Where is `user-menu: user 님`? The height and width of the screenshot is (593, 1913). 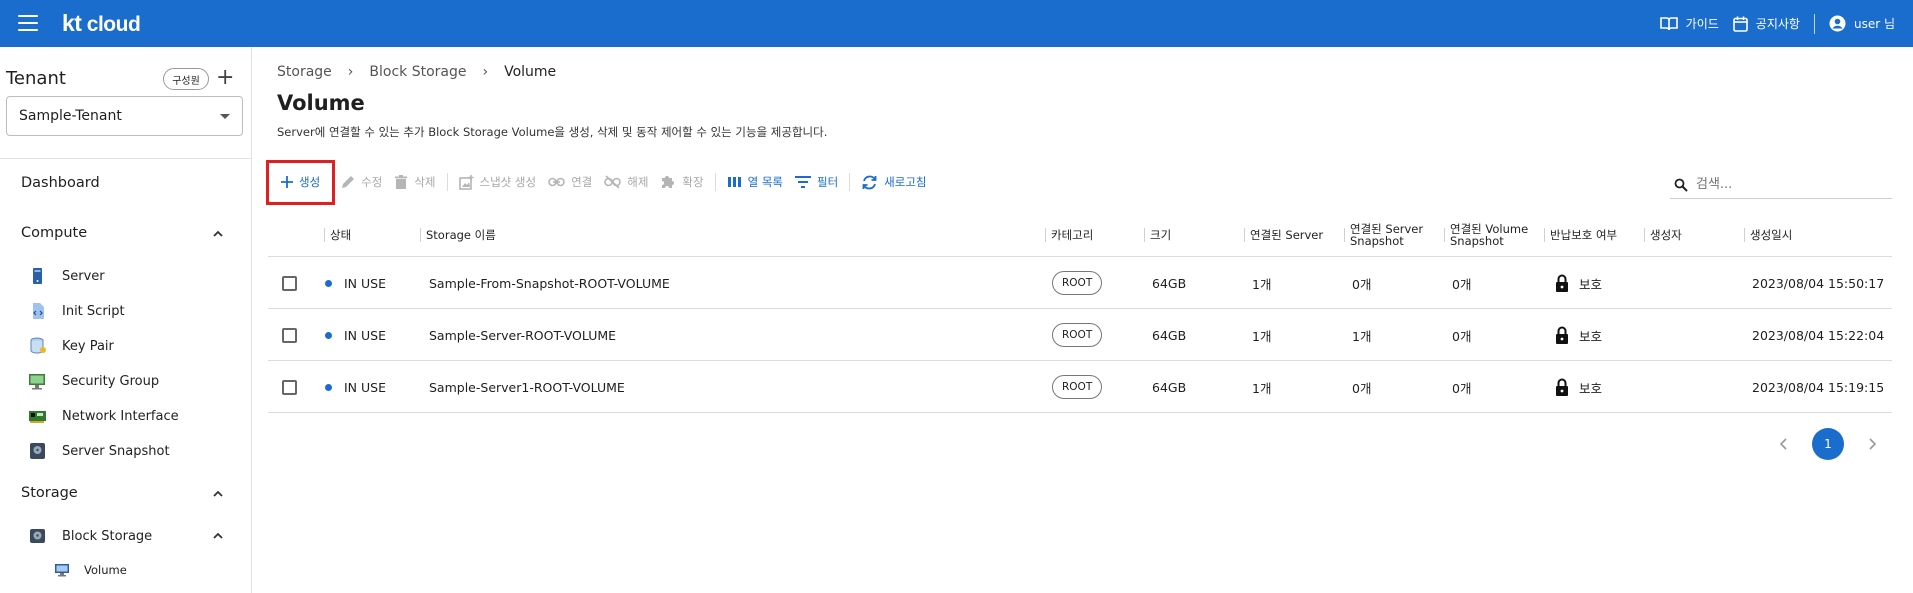
user-menu: user 님 is located at coordinates (1862, 23).